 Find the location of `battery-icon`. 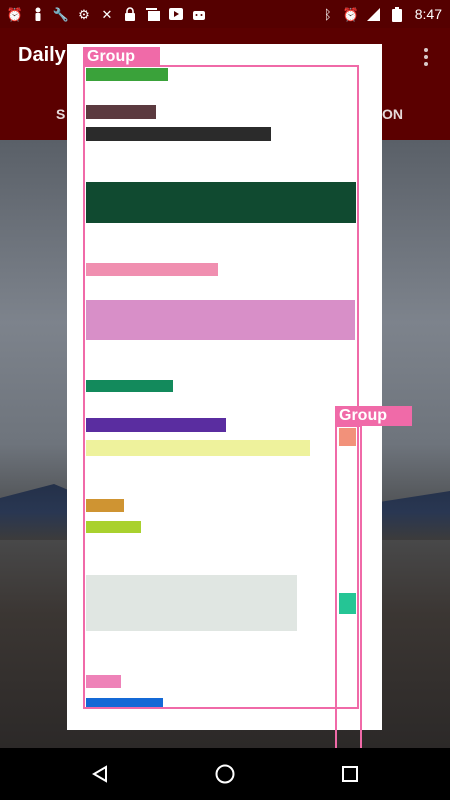

battery-icon is located at coordinates (397, 14).